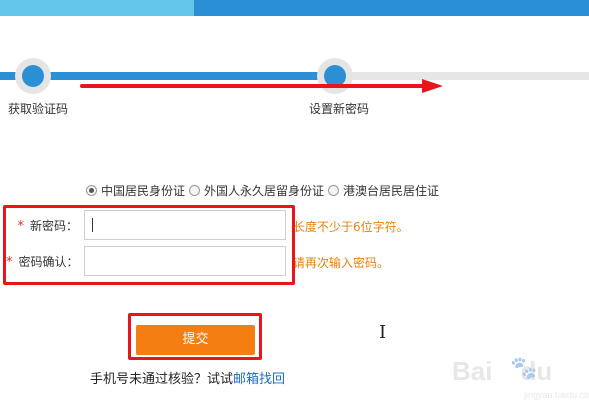 The image size is (589, 414). Describe the element at coordinates (143, 191) in the screenshot. I see `id-type-option-label: 中国居民身份证` at that location.